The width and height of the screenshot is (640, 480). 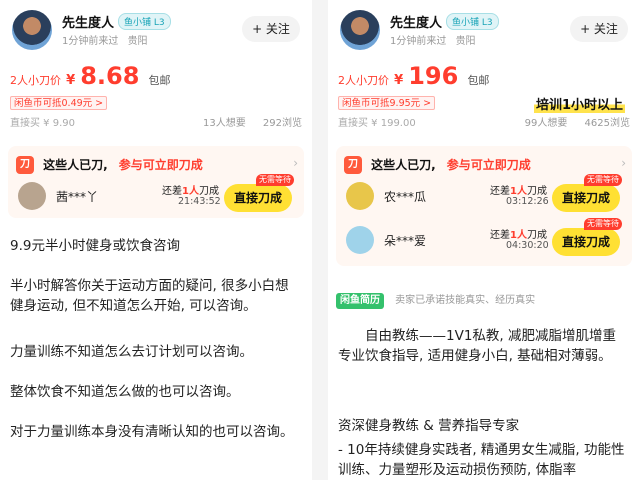 I want to click on direct-buy-price: 直接买 ¥ 9.90, so click(x=42, y=123).